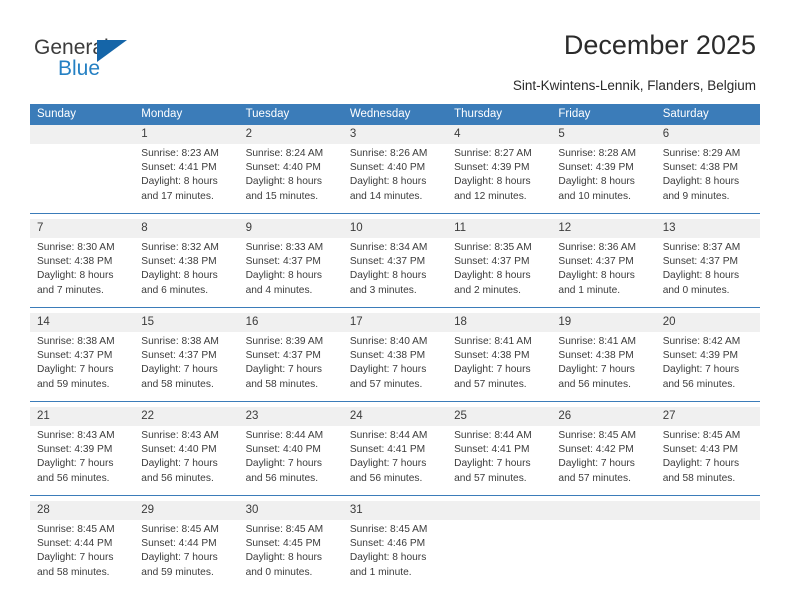 The height and width of the screenshot is (612, 792). What do you see at coordinates (283, 544) in the screenshot?
I see `sunset-time: Sunset: 4:45 PM` at bounding box center [283, 544].